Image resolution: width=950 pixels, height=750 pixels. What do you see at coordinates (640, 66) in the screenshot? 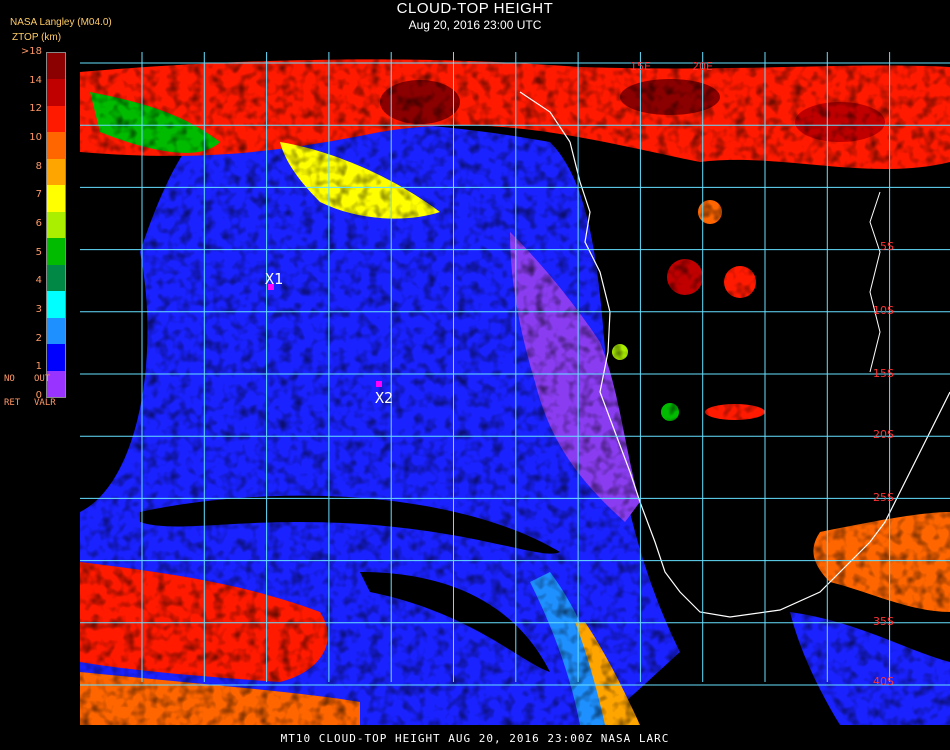
I see `lon-label: 15E` at bounding box center [640, 66].